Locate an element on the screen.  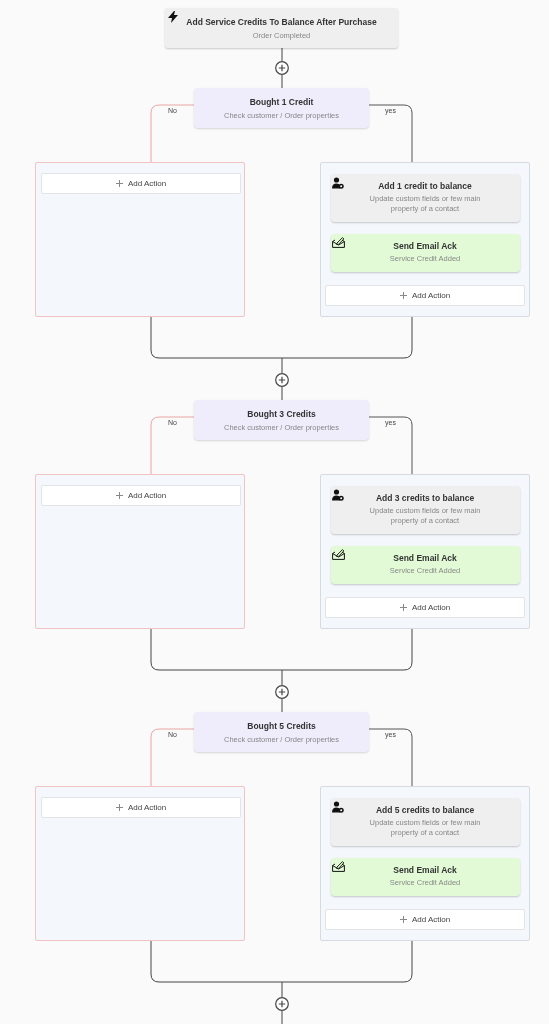
node-title: Add Service Credits To Balance After Purchase is located at coordinates (281, 21).